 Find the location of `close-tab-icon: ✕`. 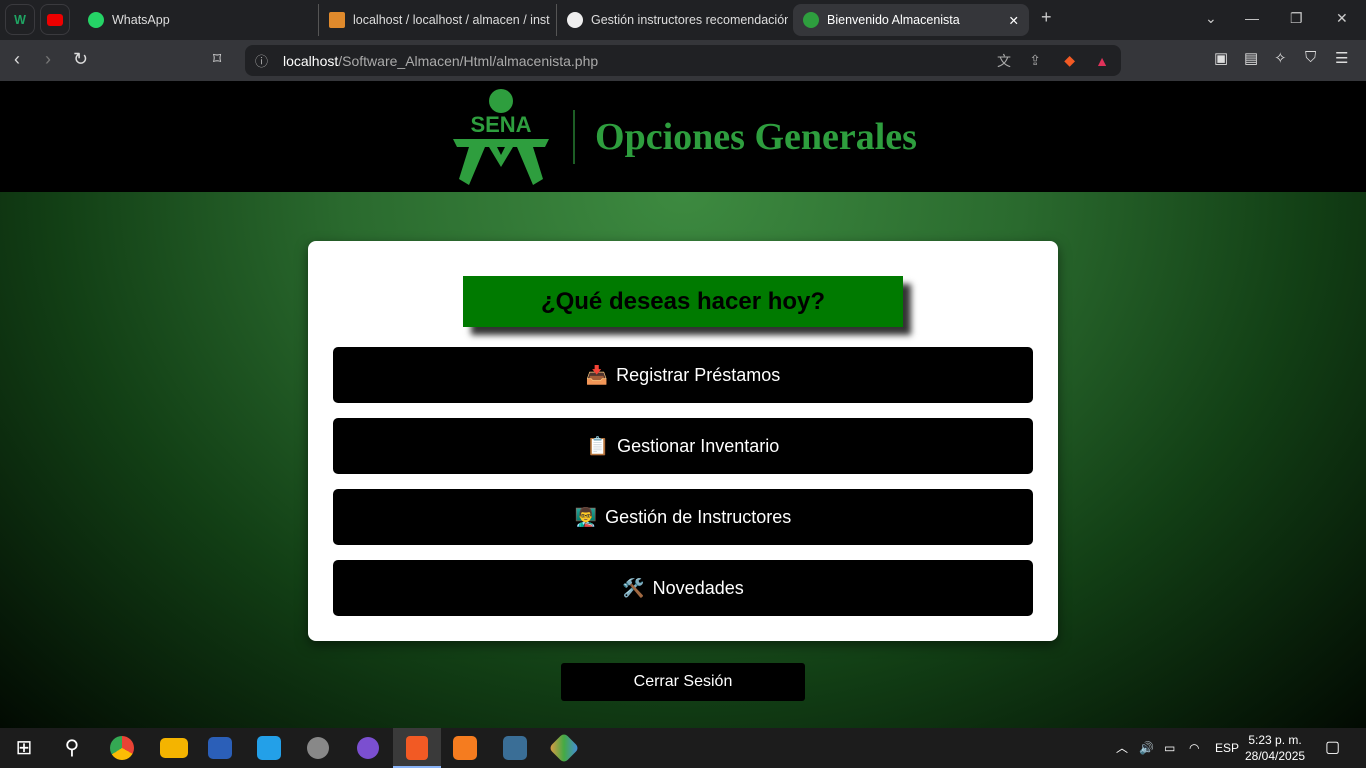

close-tab-icon: ✕ is located at coordinates (1014, 20).